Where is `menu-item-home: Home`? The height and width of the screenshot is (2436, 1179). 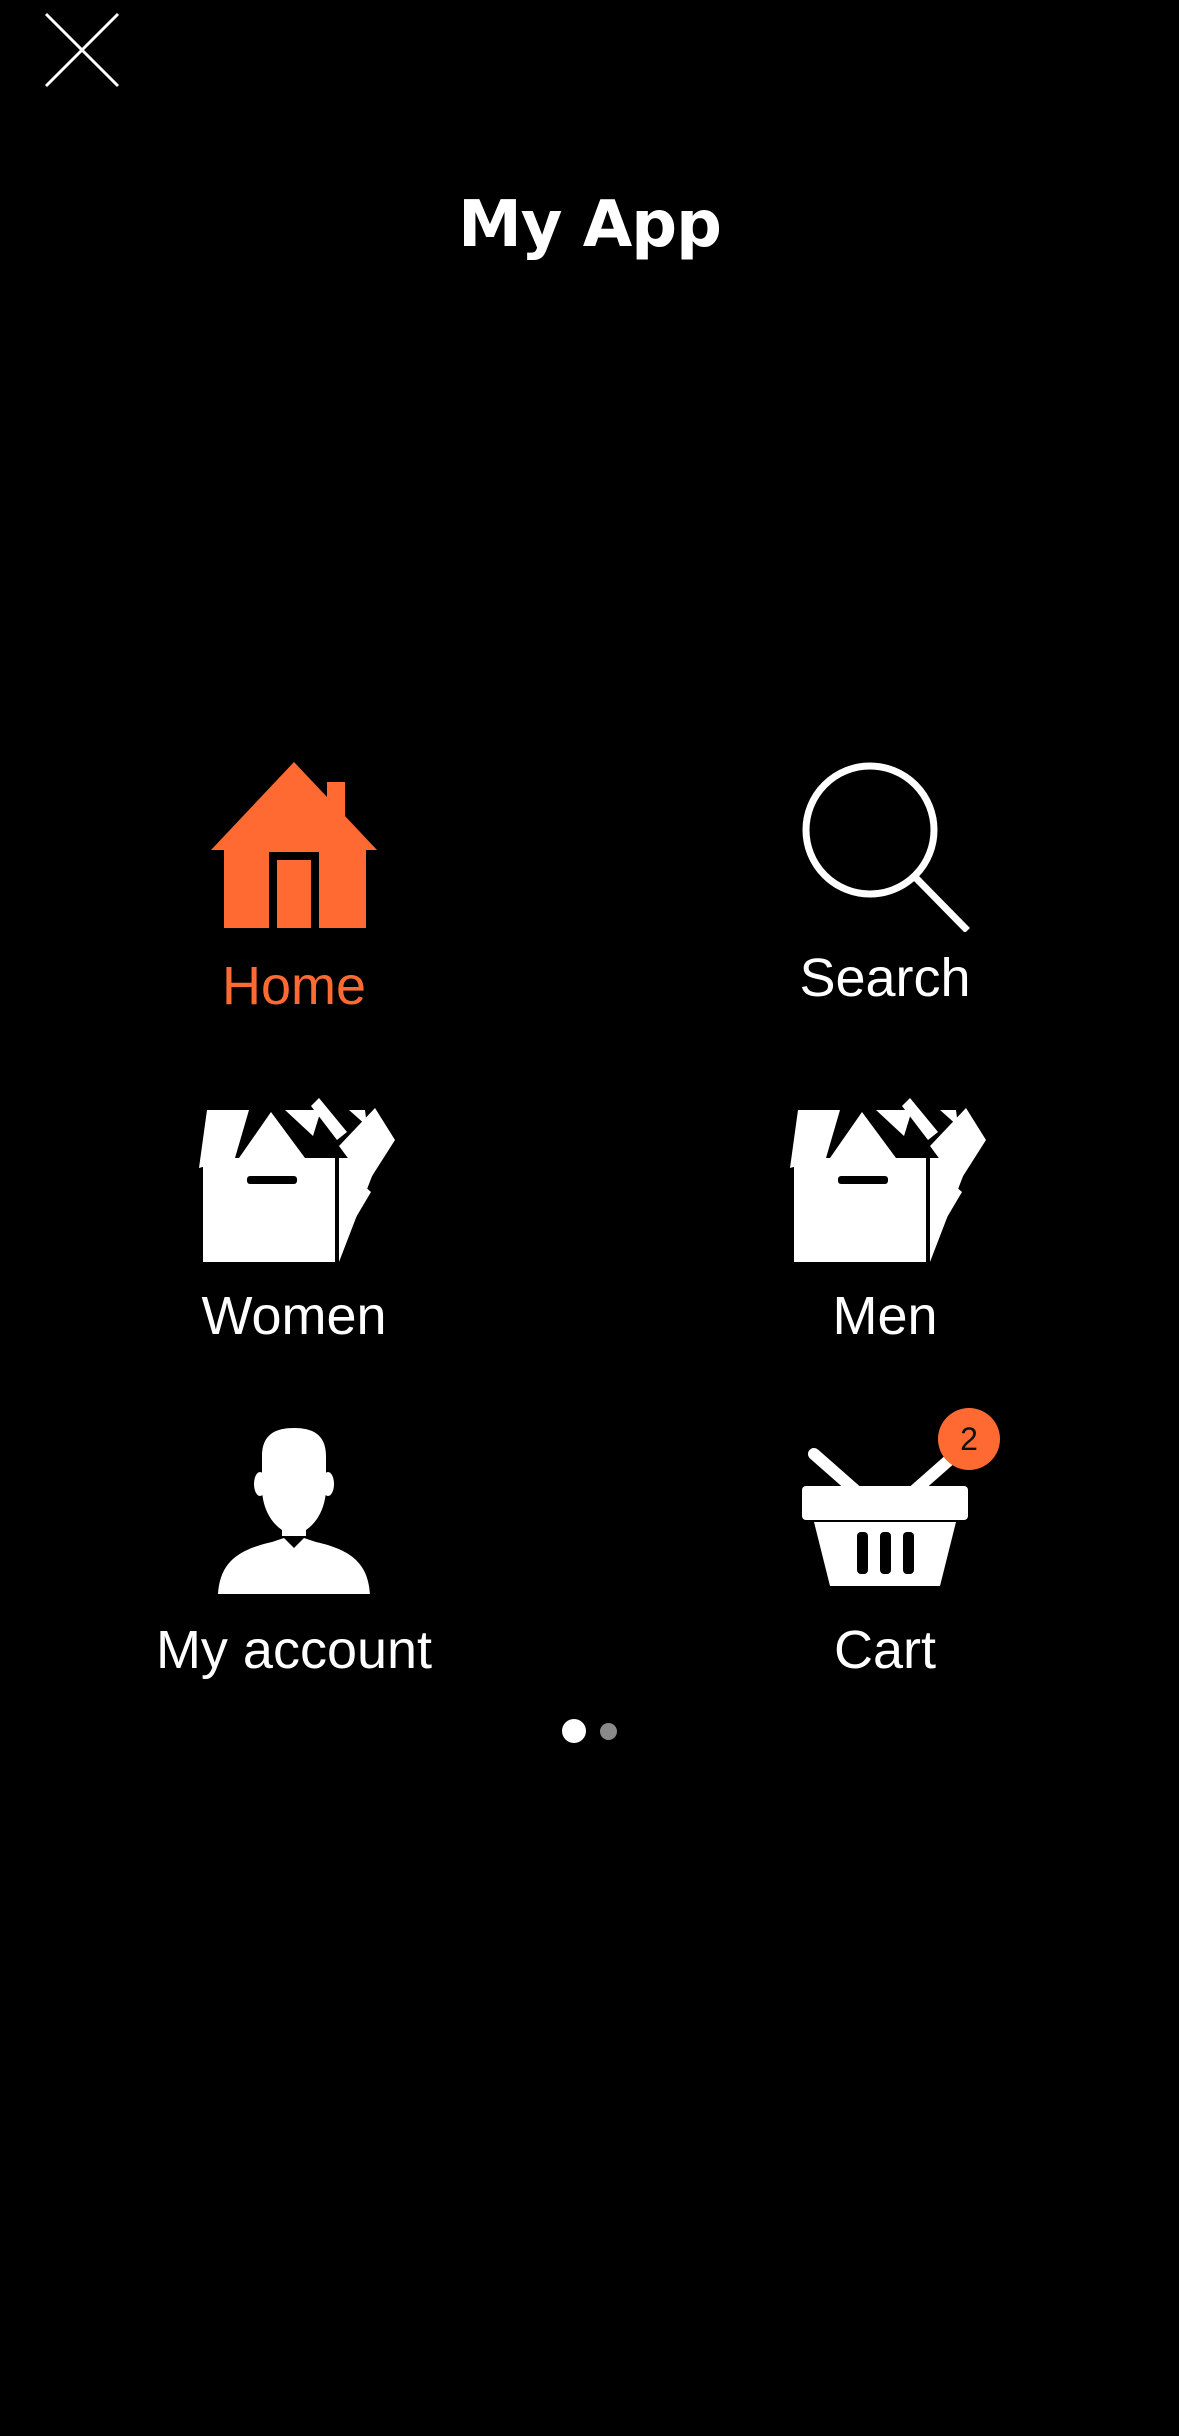
menu-item-home: Home is located at coordinates (294, 890).